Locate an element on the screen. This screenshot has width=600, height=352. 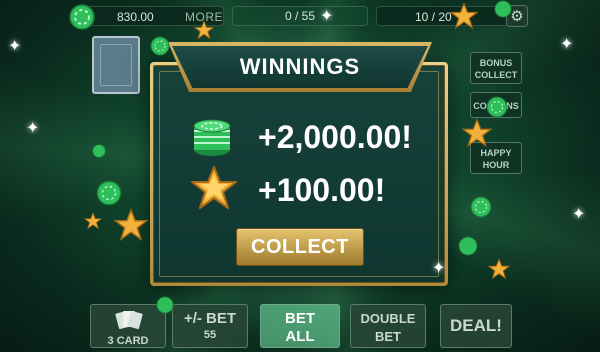
cards-icon is located at coordinates (128, 321).